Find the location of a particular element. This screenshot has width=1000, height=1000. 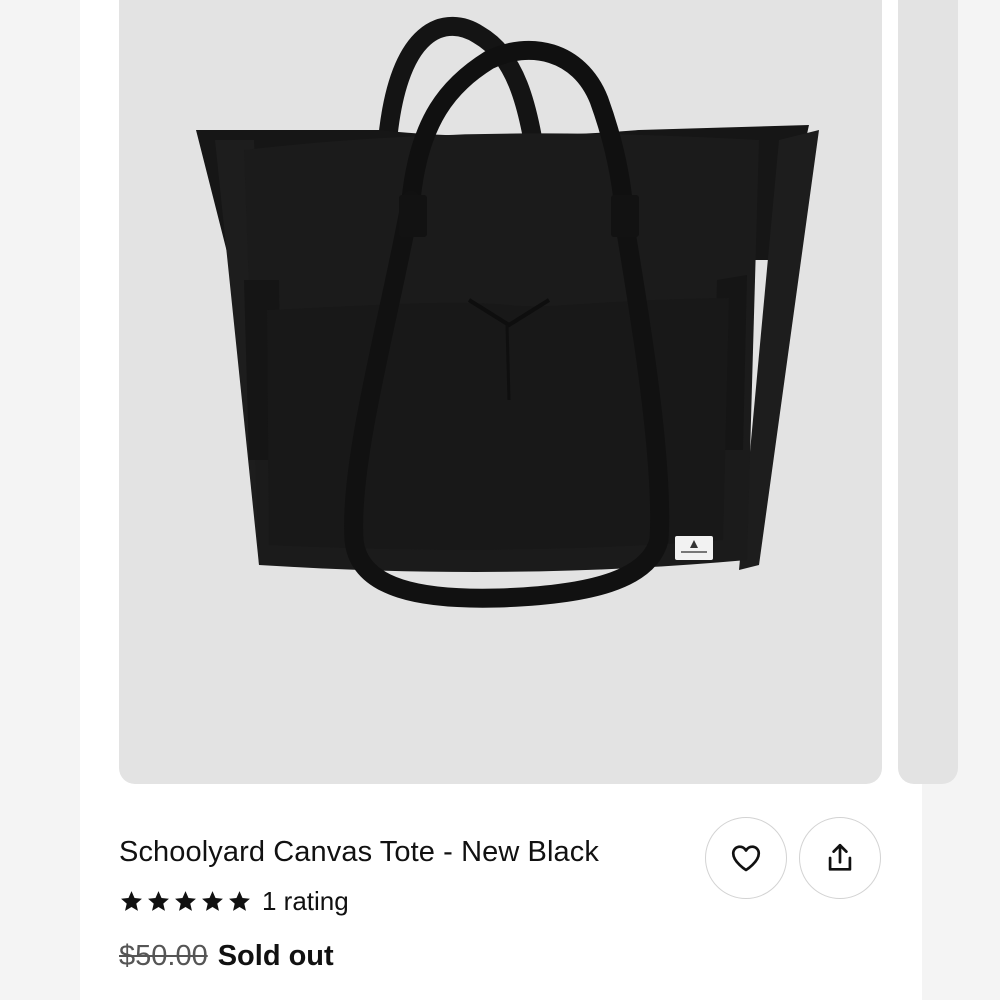

next-image-card is located at coordinates (928, 392).